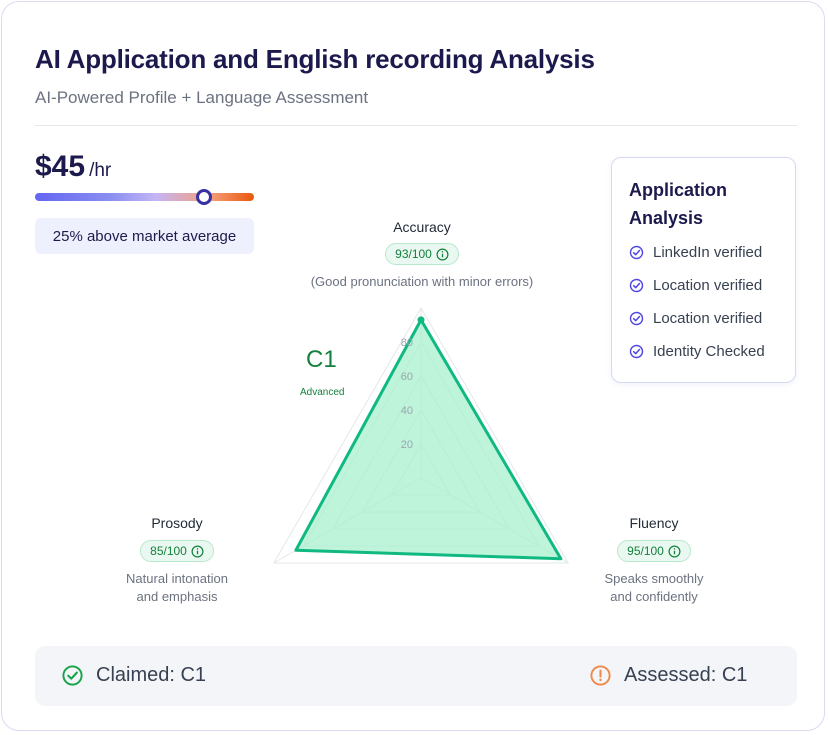 This screenshot has height=735, width=828. What do you see at coordinates (407, 377) in the screenshot?
I see `radar-tick-label: 60` at bounding box center [407, 377].